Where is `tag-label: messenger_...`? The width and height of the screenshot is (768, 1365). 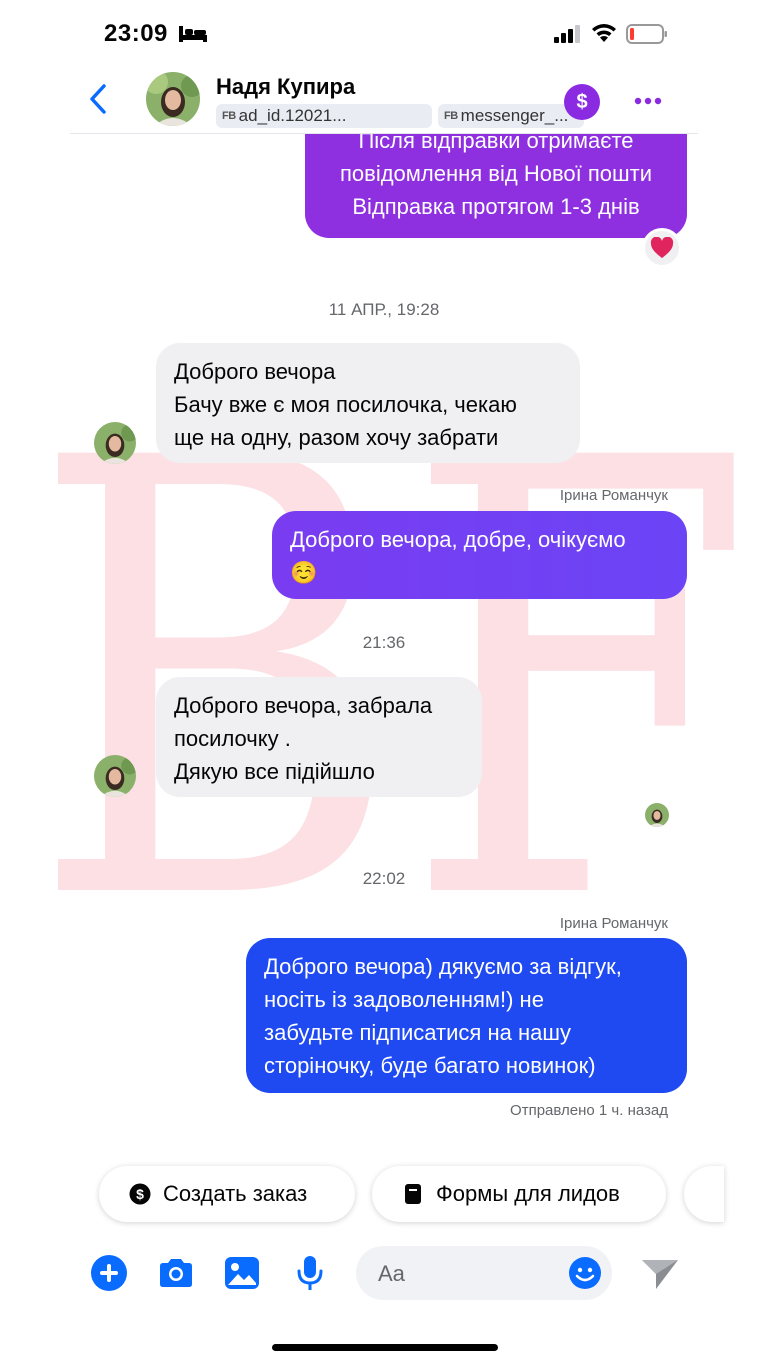 tag-label: messenger_... is located at coordinates (514, 115).